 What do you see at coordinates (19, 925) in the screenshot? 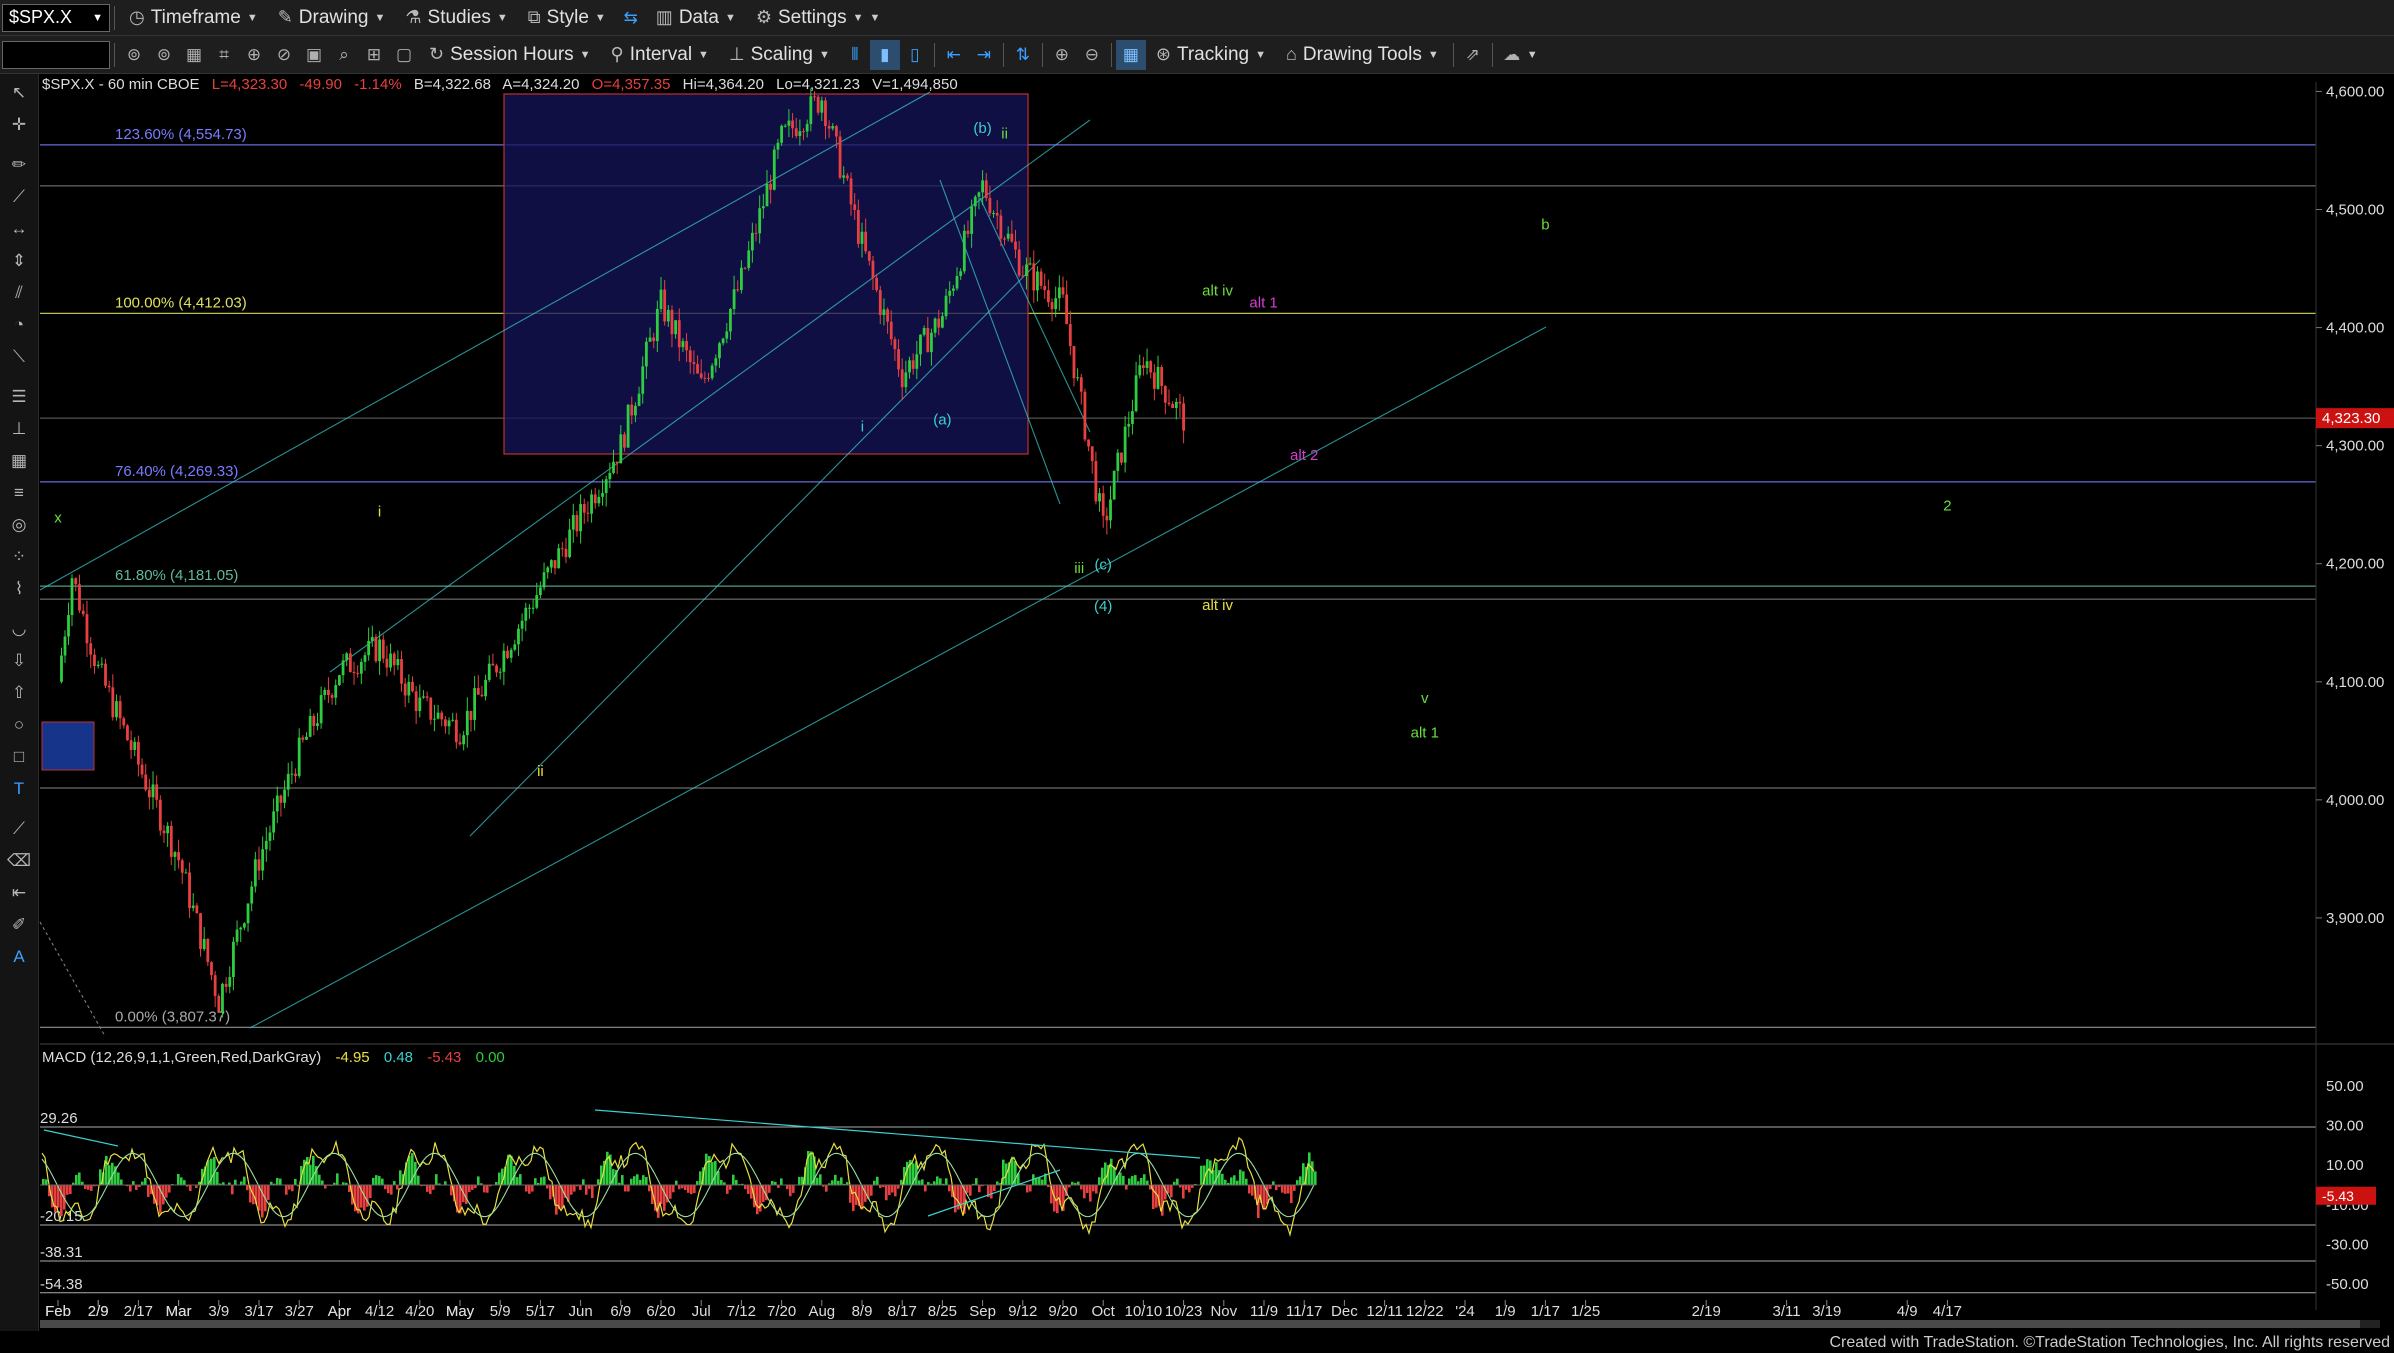
I see `paint-icon: ✐` at bounding box center [19, 925].